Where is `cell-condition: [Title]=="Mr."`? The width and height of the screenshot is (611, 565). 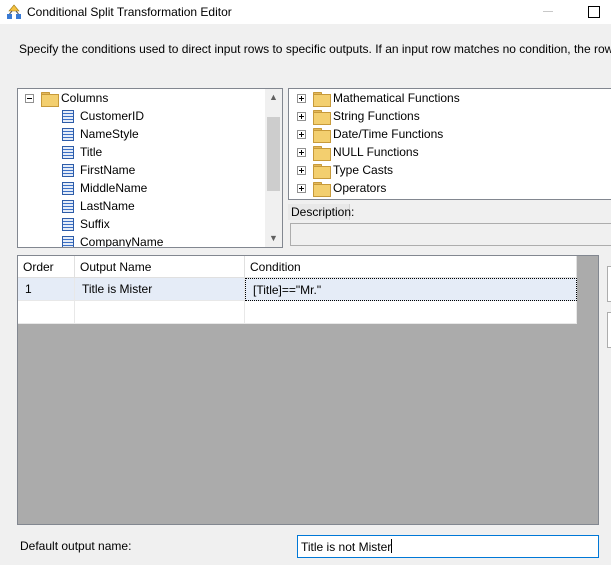 cell-condition: [Title]=="Mr." is located at coordinates (411, 289).